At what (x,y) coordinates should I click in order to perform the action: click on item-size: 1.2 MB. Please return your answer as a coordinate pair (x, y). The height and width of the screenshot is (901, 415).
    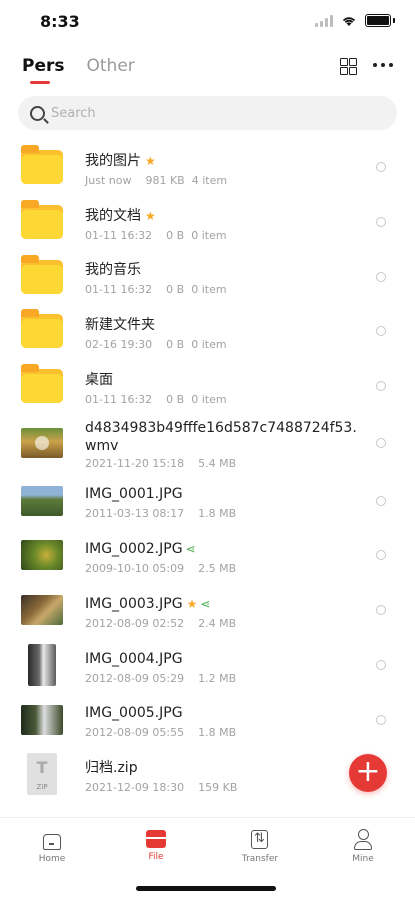
    Looking at the image, I should click on (217, 678).